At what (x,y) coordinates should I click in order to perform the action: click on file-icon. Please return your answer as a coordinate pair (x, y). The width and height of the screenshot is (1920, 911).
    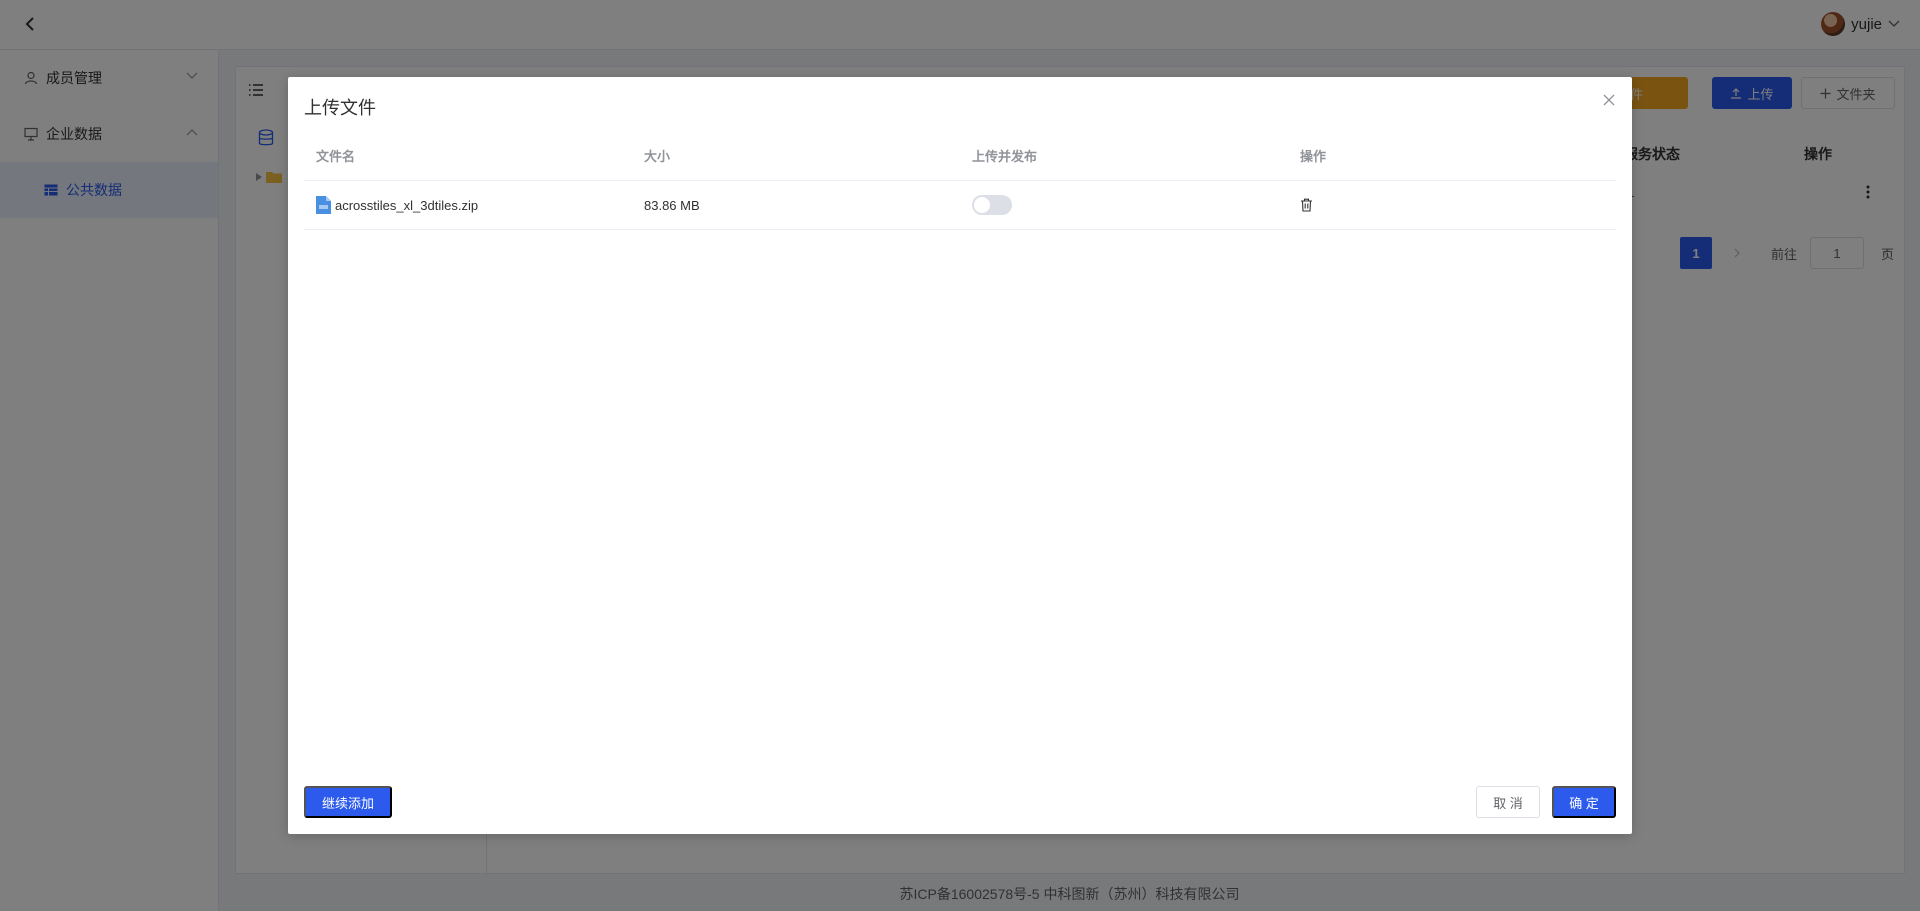
    Looking at the image, I should click on (323, 205).